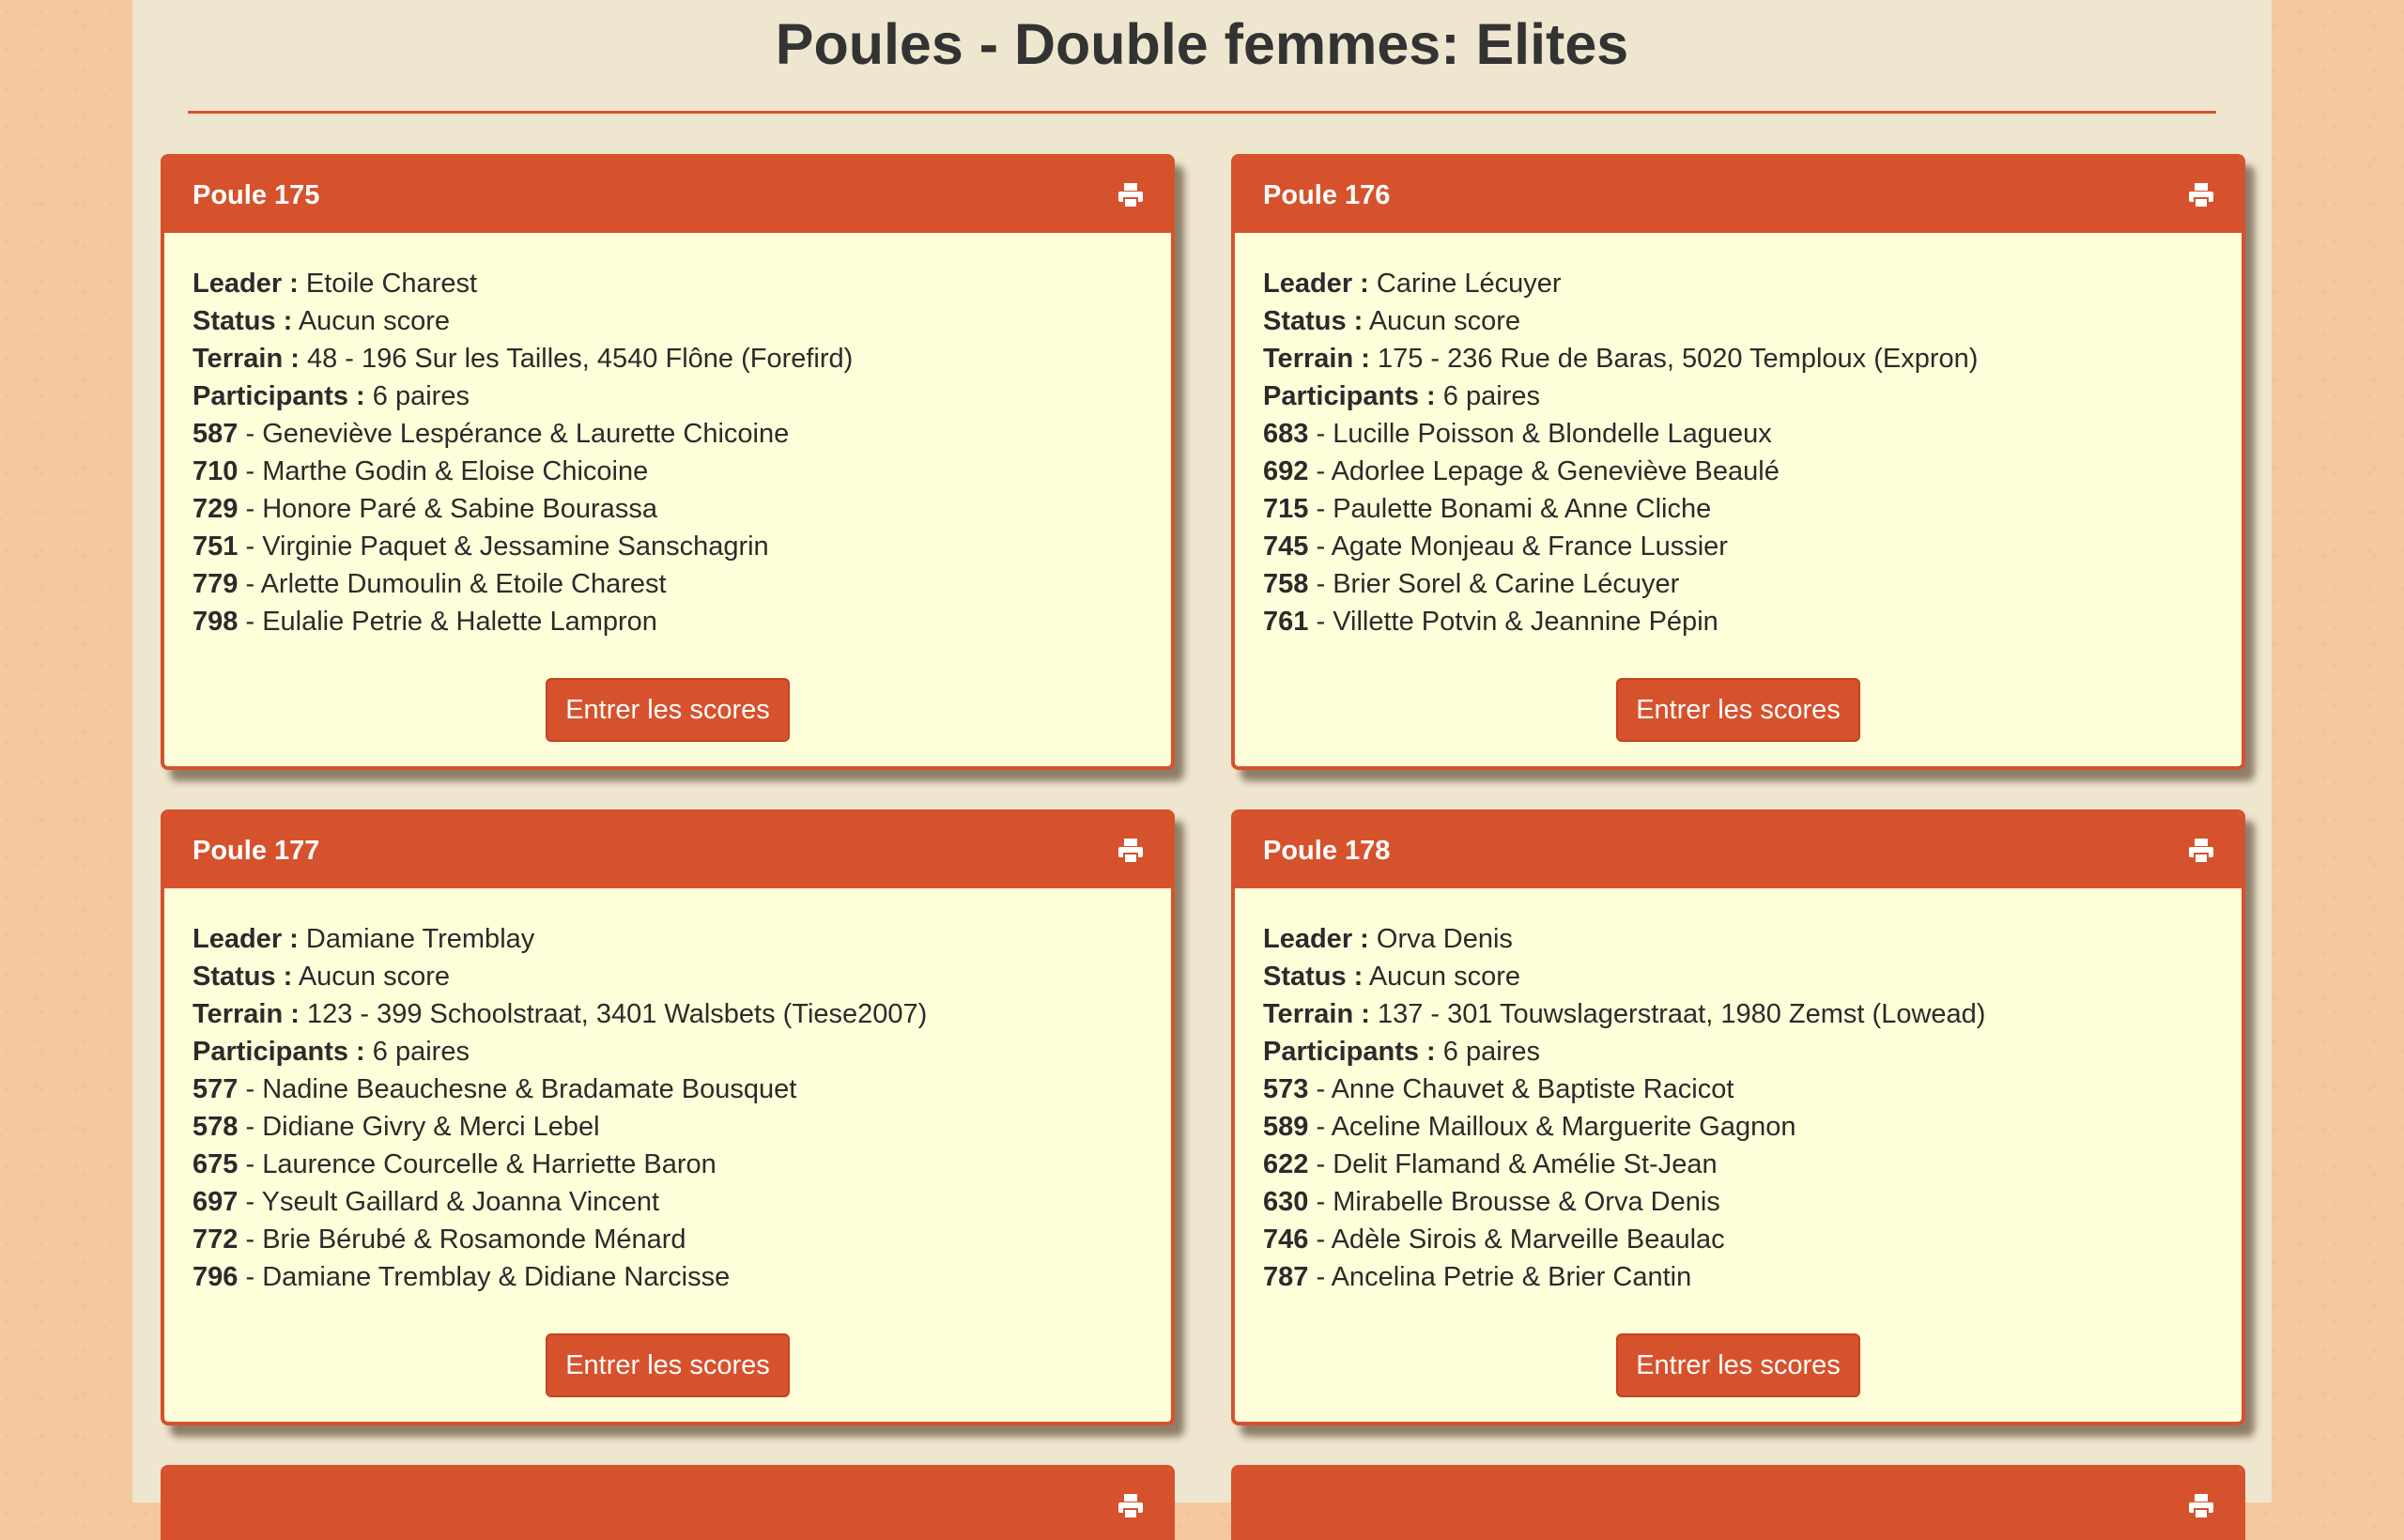 This screenshot has height=1540, width=2404. What do you see at coordinates (1286, 1164) in the screenshot?
I see `pair-number: 622` at bounding box center [1286, 1164].